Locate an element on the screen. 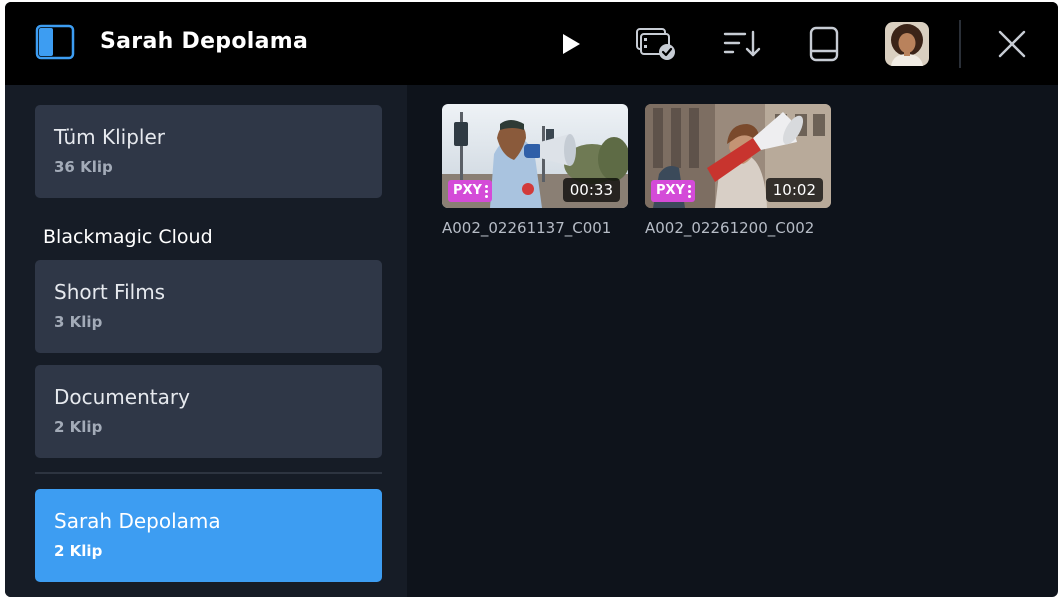 This screenshot has width=1059, height=601. storage-button is located at coordinates (824, 44).